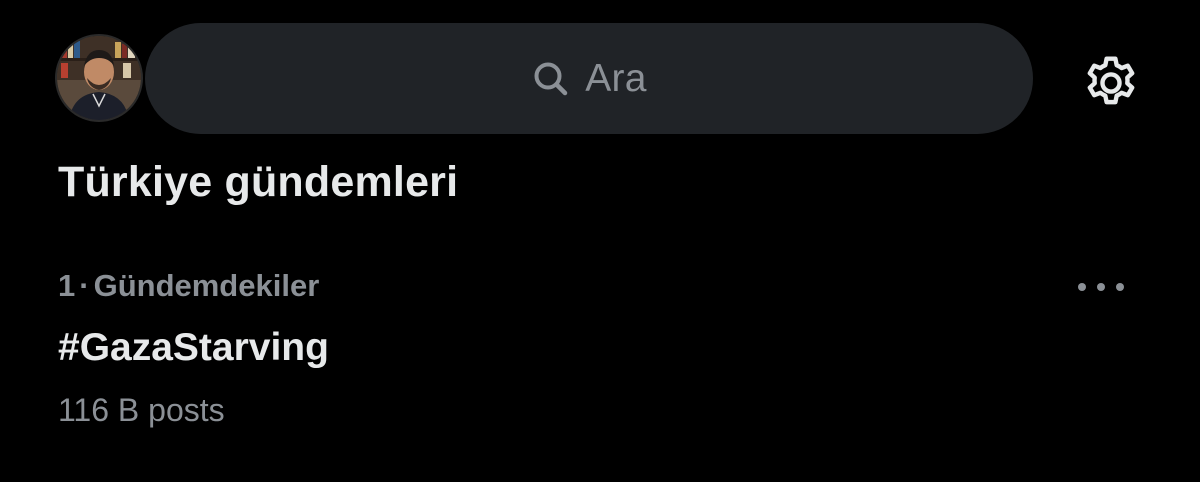  What do you see at coordinates (193, 348) in the screenshot?
I see `trend-name: #GazaStarving` at bounding box center [193, 348].